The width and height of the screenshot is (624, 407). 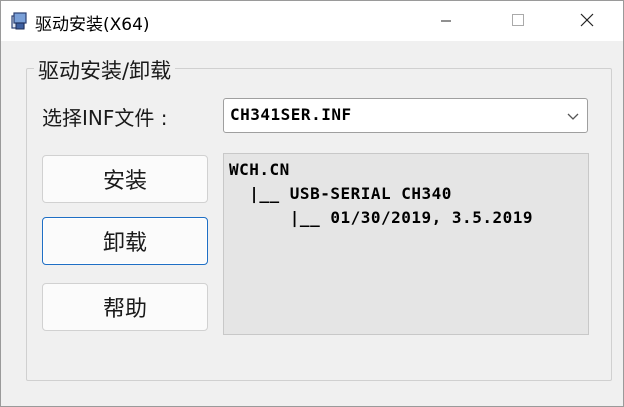 What do you see at coordinates (19, 21) in the screenshot?
I see `driver-setup-icon` at bounding box center [19, 21].